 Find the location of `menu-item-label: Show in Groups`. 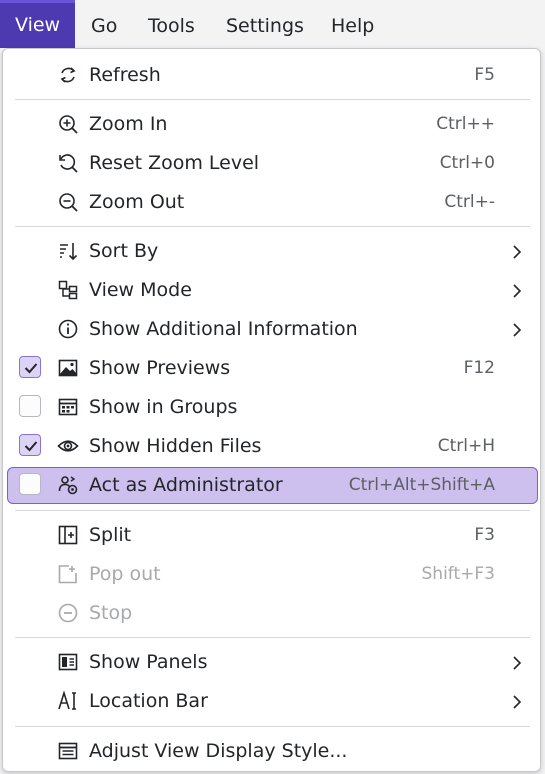

menu-item-label: Show in Groups is located at coordinates (163, 407).